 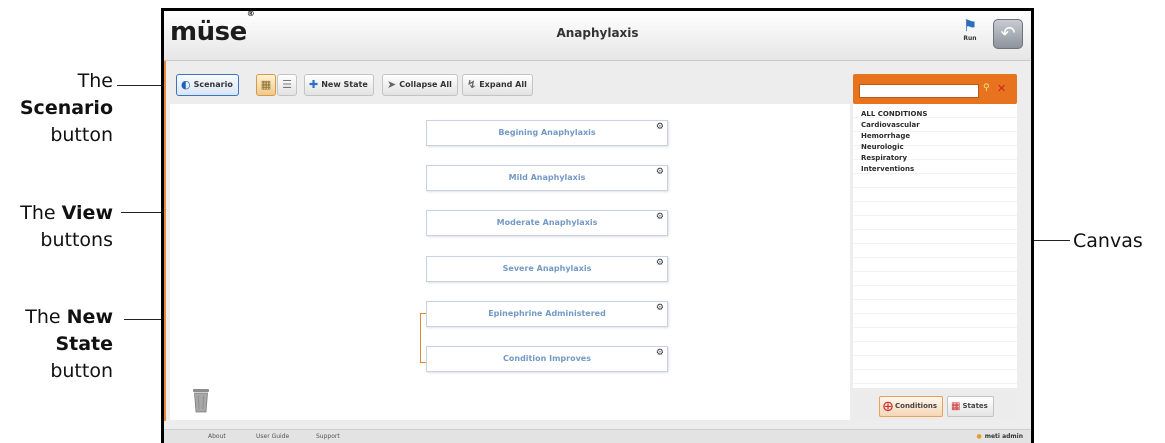 What do you see at coordinates (213, 84) in the screenshot?
I see `scenario-label: Scenario` at bounding box center [213, 84].